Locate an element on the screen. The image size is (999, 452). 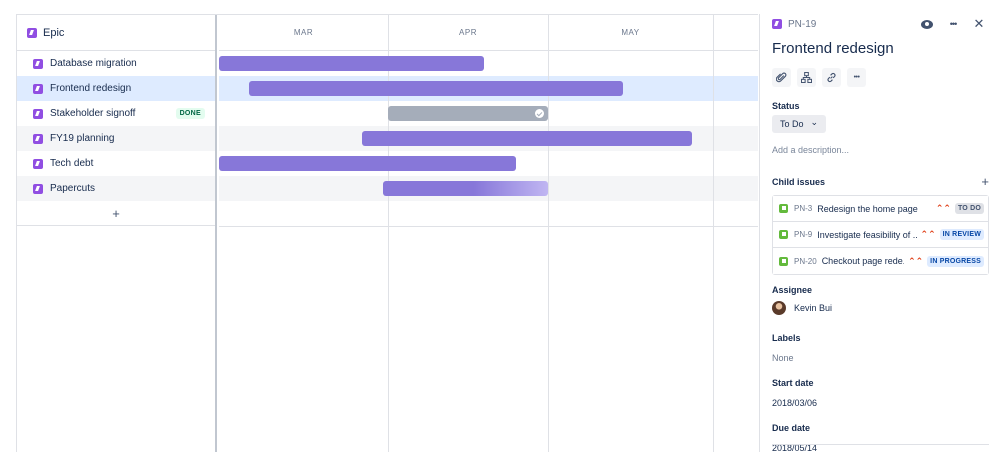
labels-value: None is located at coordinates (880, 358).